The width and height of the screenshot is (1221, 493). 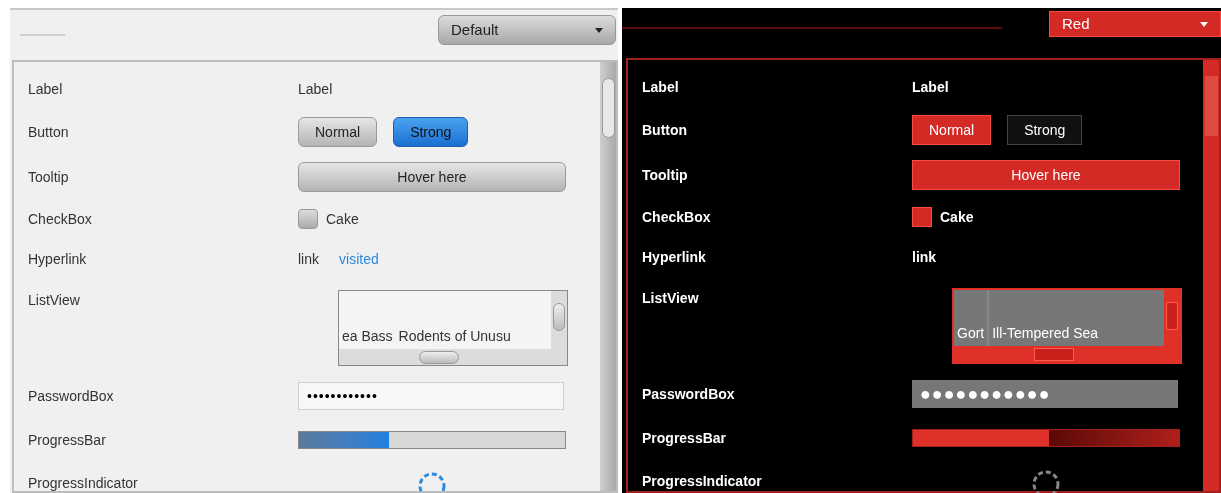 What do you see at coordinates (367, 320) in the screenshot?
I see `list-item: ea Bass` at bounding box center [367, 320].